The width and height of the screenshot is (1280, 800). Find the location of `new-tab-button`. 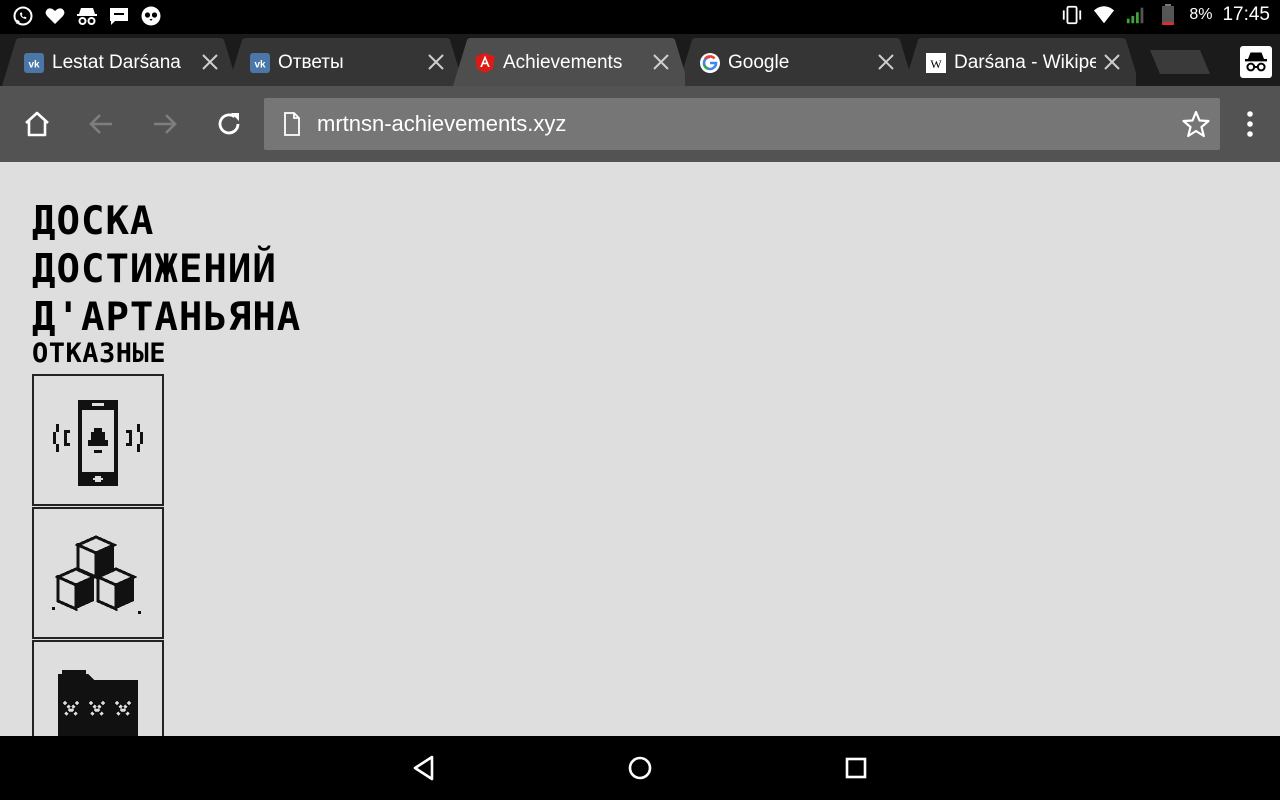

new-tab-button is located at coordinates (1180, 62).